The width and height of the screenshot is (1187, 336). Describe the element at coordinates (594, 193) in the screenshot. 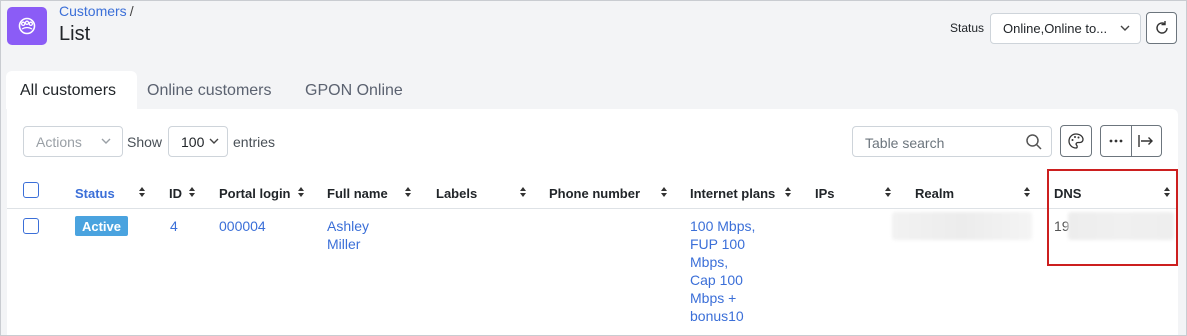

I see `column-header-phone-number: Phone number` at that location.